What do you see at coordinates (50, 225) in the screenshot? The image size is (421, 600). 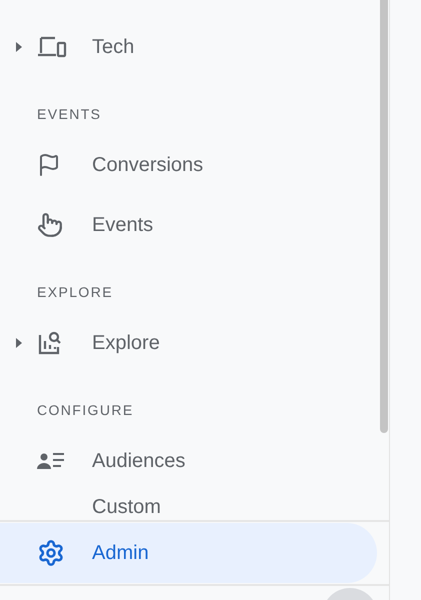 I see `touch-icon` at bounding box center [50, 225].